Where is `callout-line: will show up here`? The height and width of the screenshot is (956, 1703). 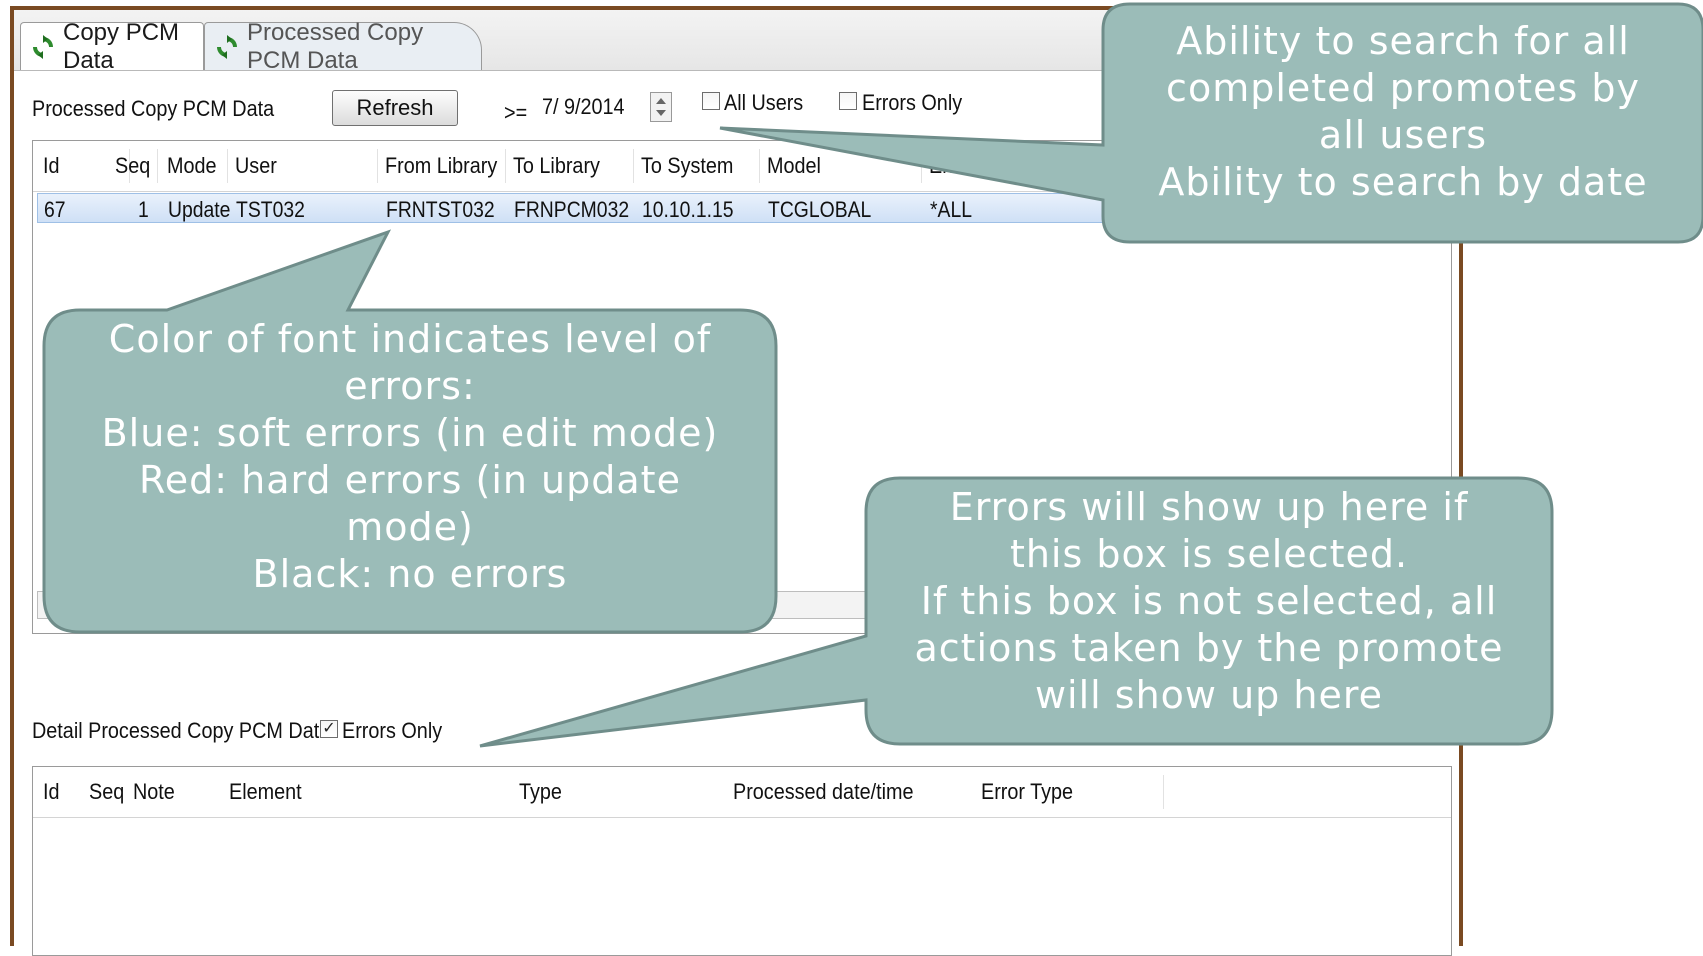 callout-line: will show up here is located at coordinates (1209, 695).